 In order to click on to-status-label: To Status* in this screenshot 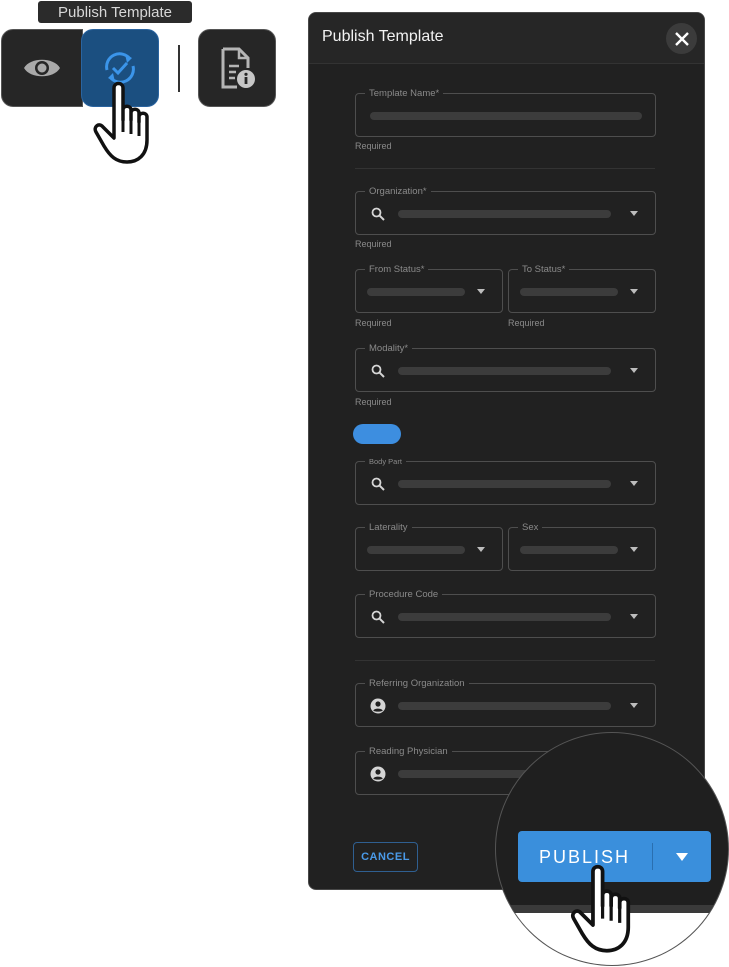, I will do `click(544, 270)`.